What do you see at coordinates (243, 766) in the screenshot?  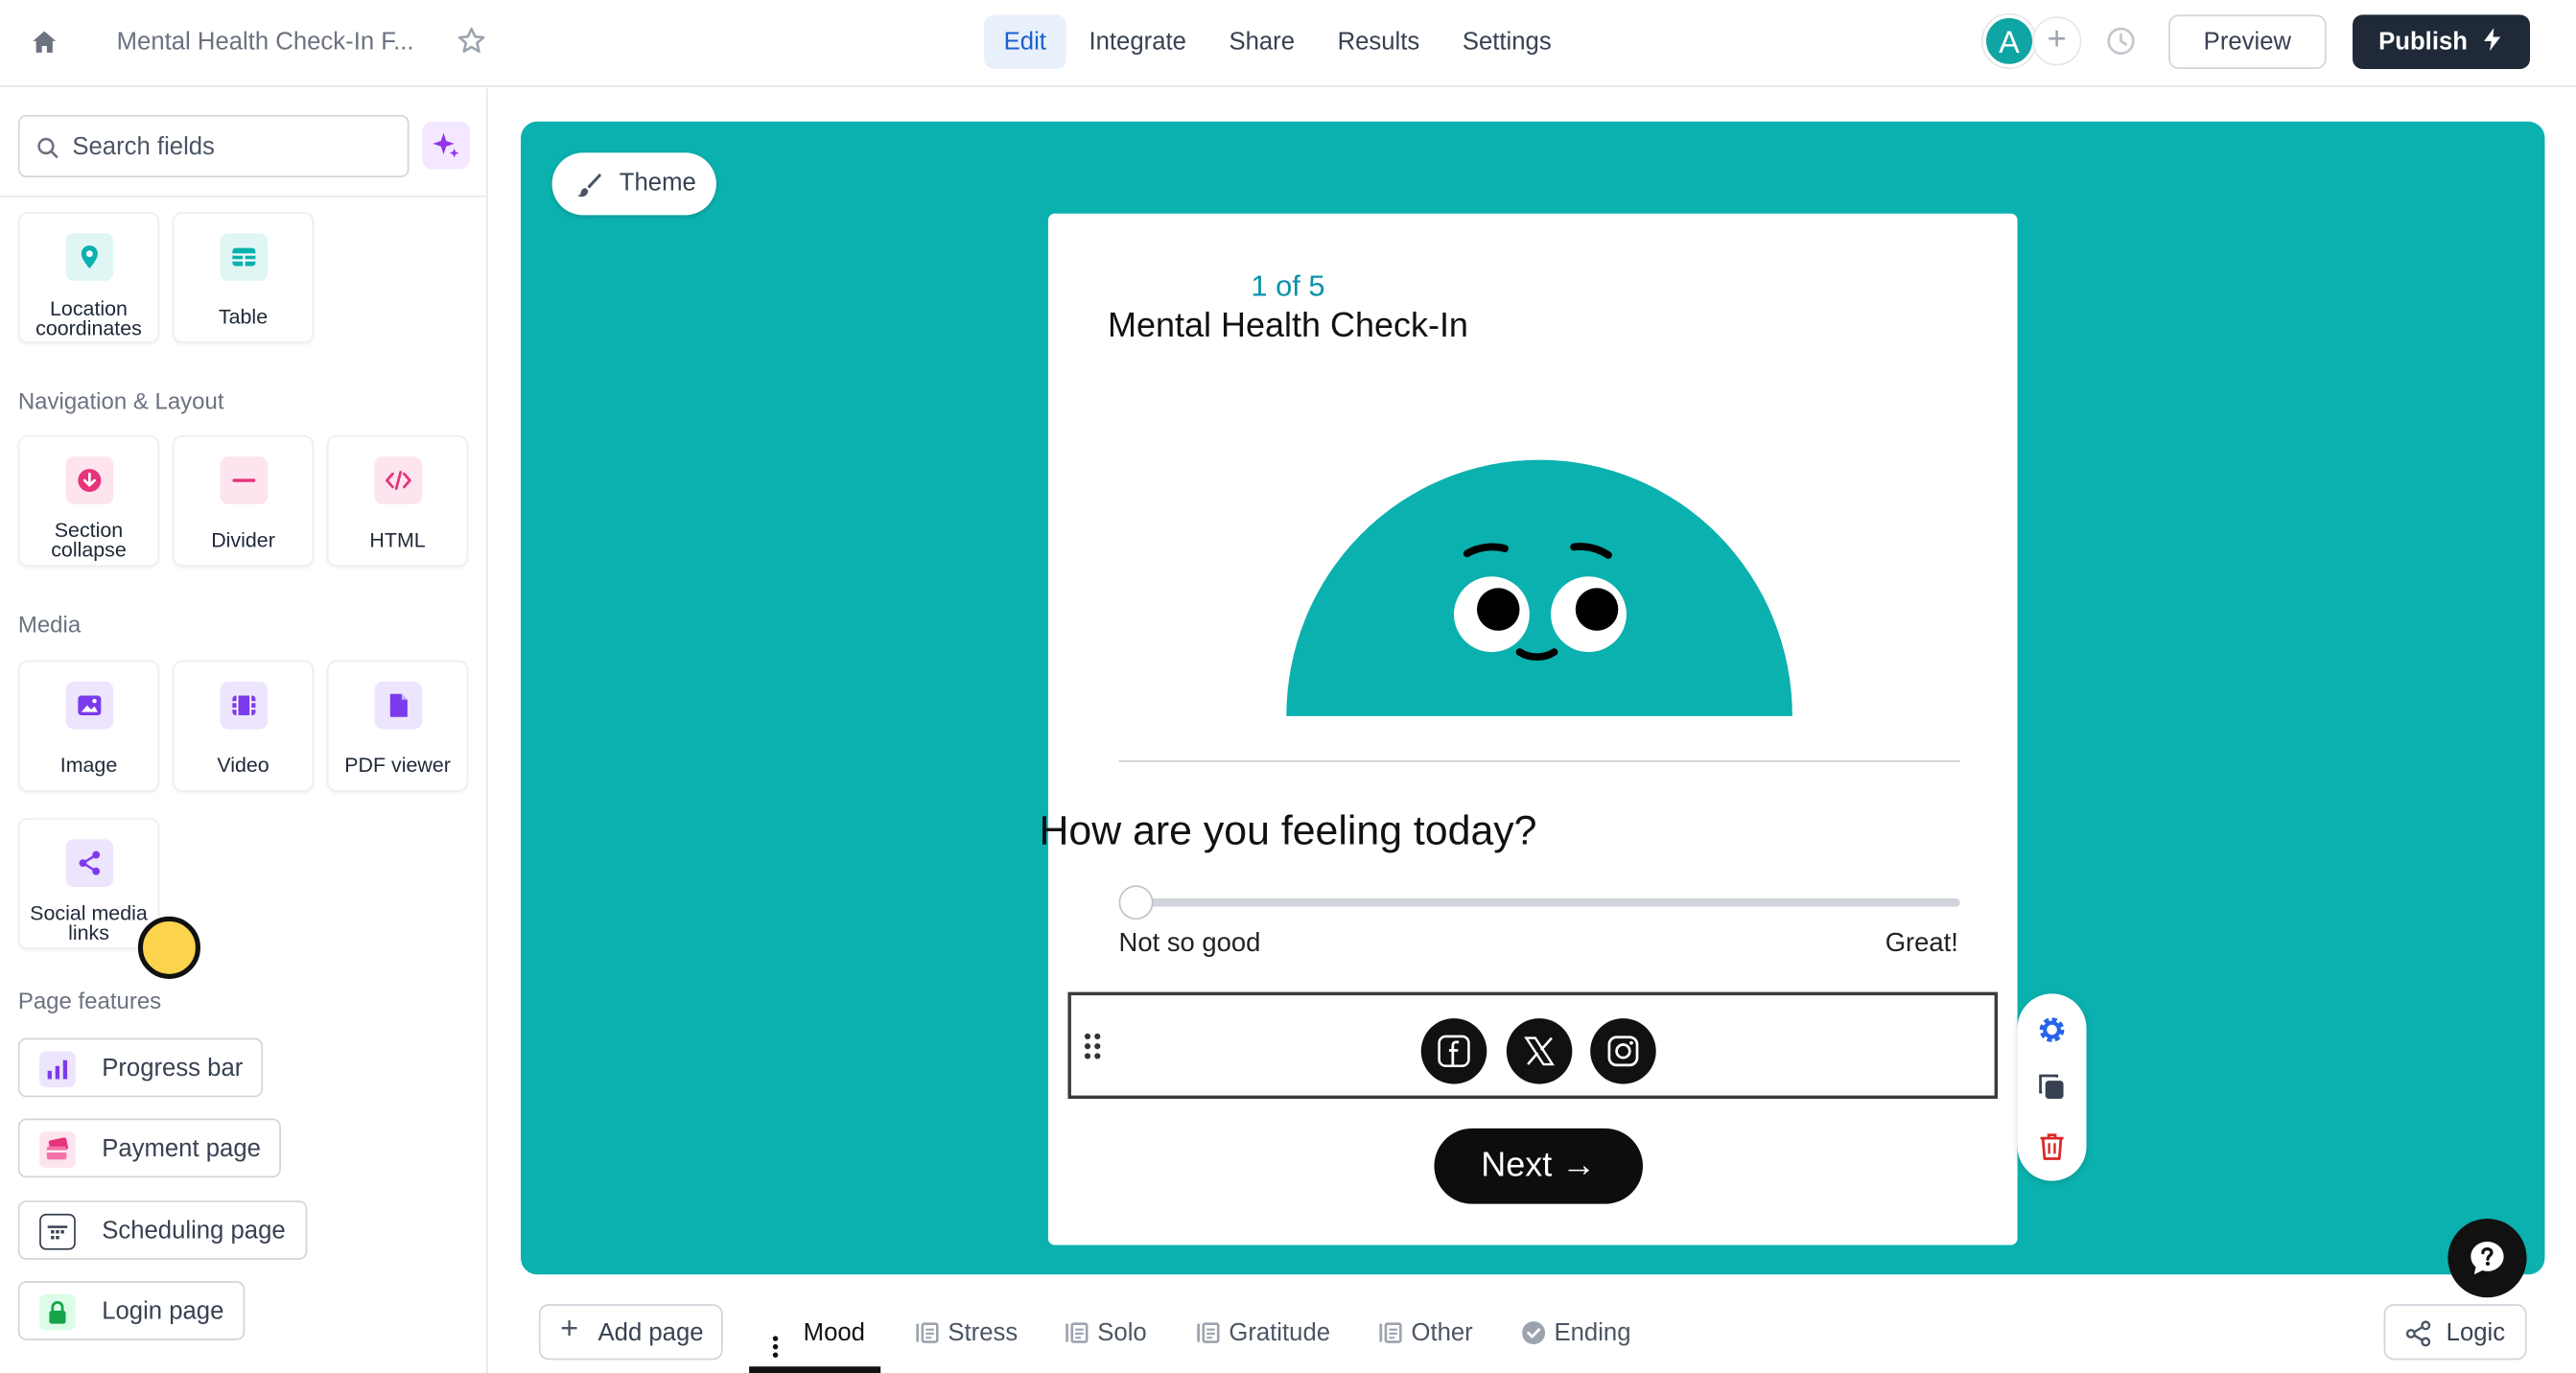 I see `card-label: Video` at bounding box center [243, 766].